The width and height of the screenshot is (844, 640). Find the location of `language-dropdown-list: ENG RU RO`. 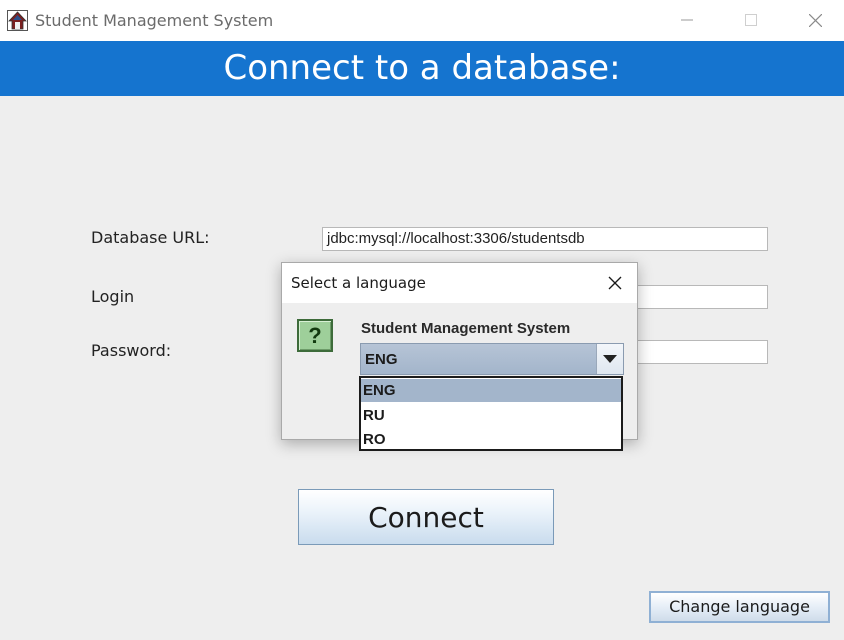

language-dropdown-list: ENG RU RO is located at coordinates (491, 413).